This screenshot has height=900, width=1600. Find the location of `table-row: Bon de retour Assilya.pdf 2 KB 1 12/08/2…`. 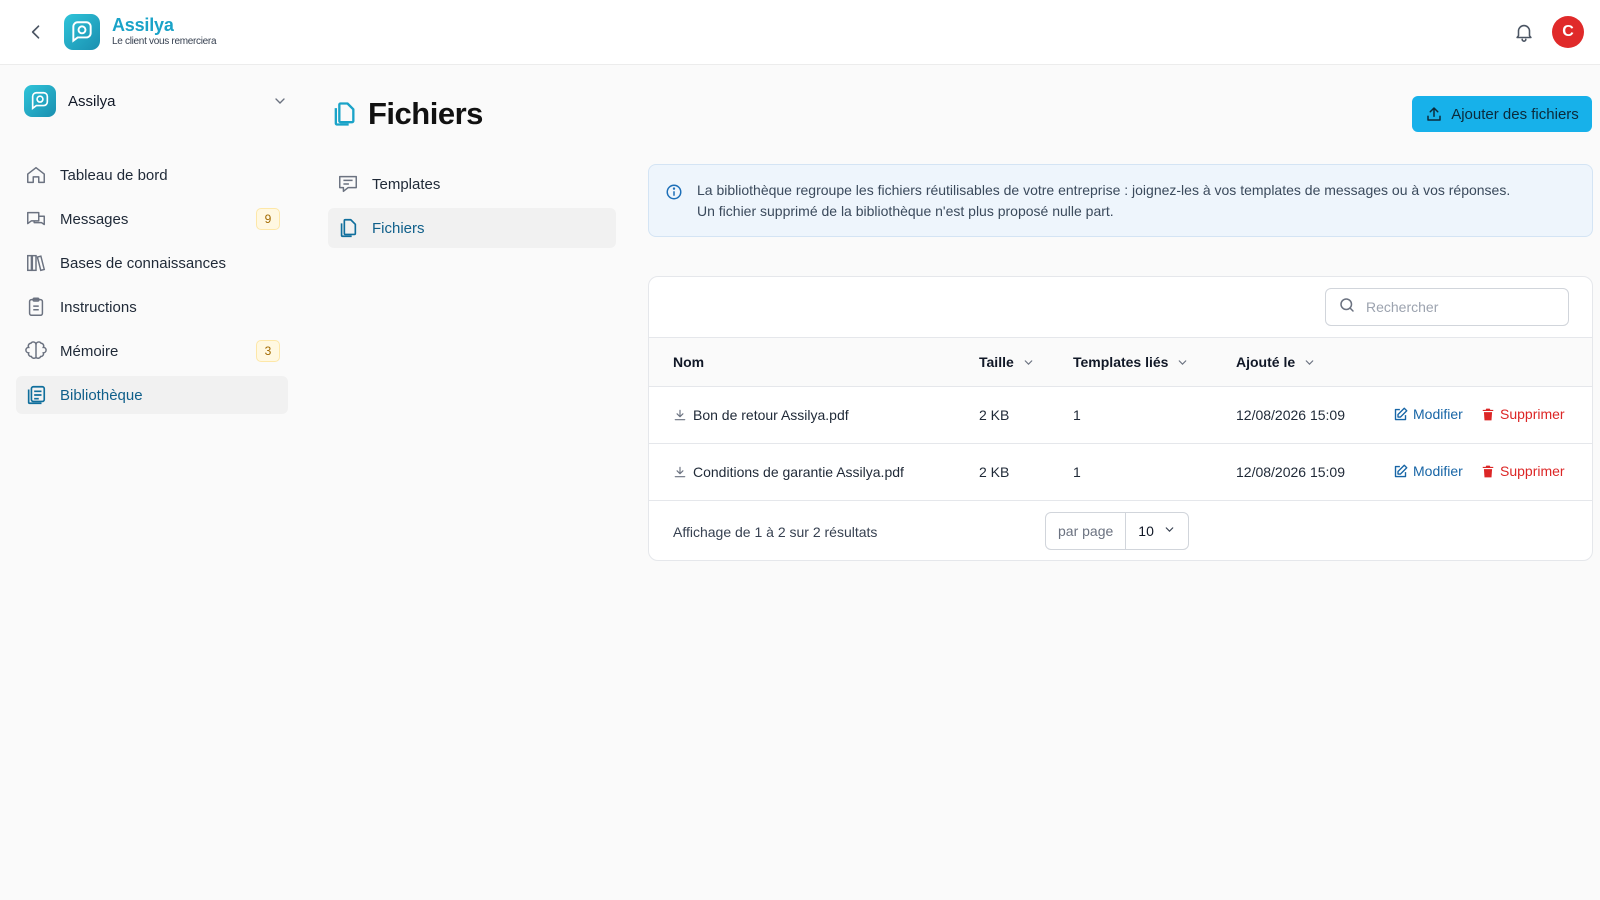

table-row: Bon de retour Assilya.pdf 2 KB 1 12/08/2… is located at coordinates (1120, 415).